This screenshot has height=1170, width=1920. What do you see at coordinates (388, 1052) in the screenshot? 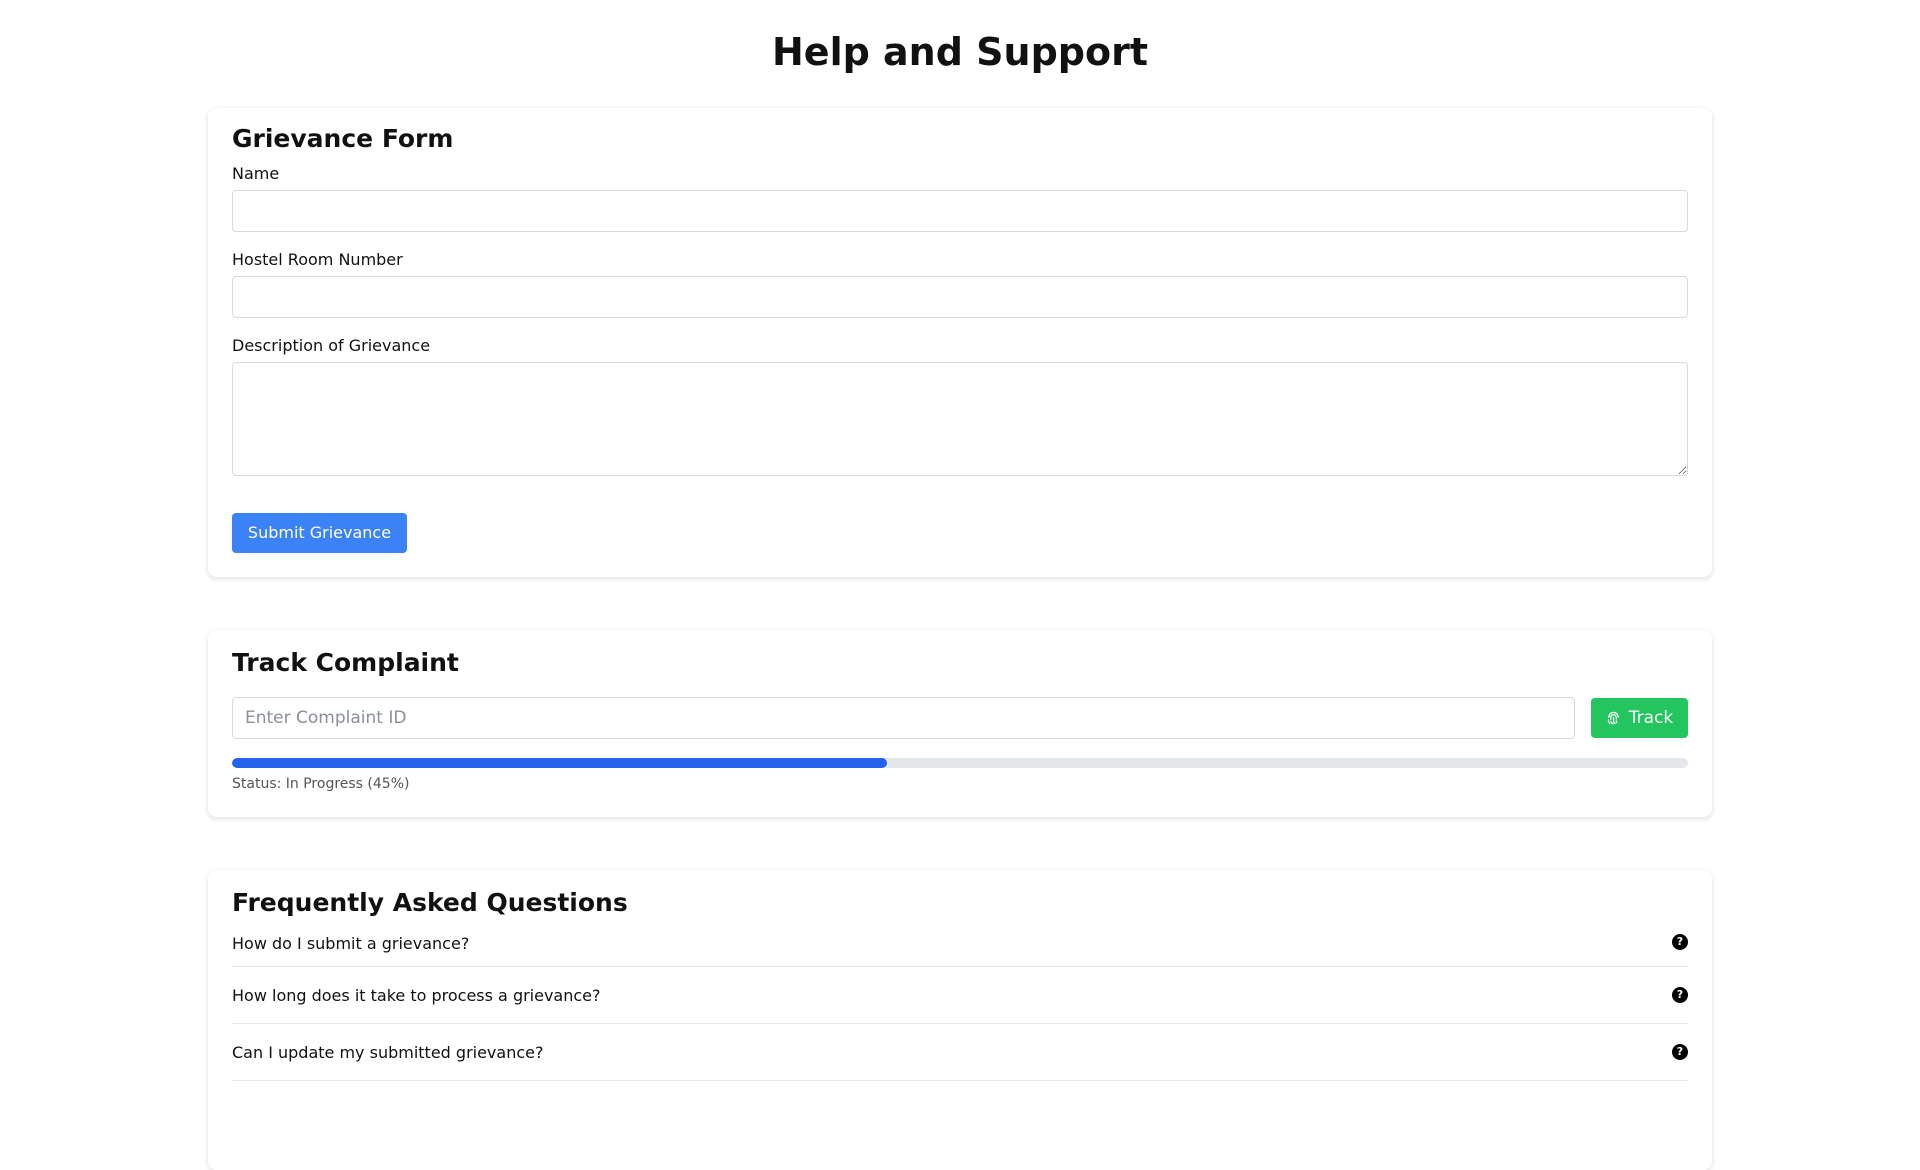
I see `faq-question: Can I update my submitted grievance?` at bounding box center [388, 1052].